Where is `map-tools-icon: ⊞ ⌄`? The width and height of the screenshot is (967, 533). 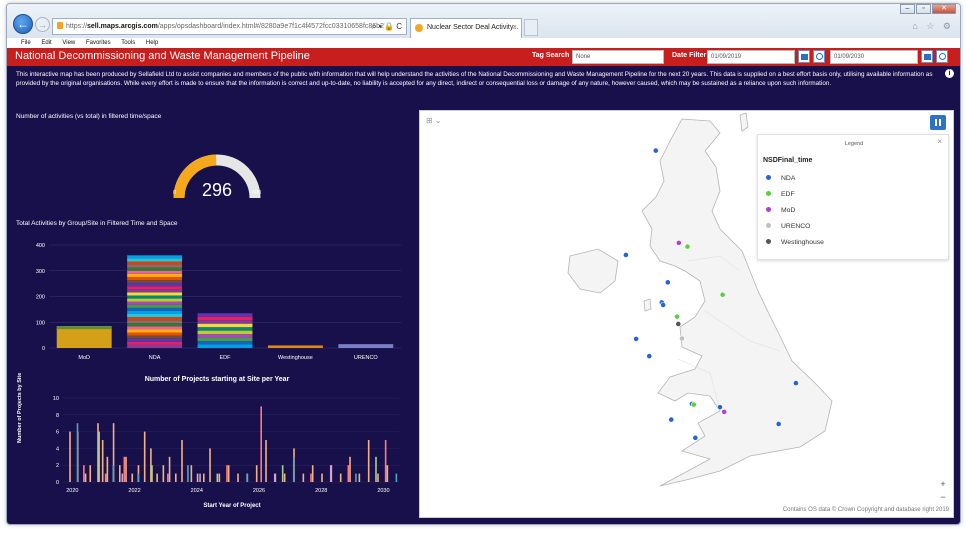 map-tools-icon: ⊞ ⌄ is located at coordinates (434, 120).